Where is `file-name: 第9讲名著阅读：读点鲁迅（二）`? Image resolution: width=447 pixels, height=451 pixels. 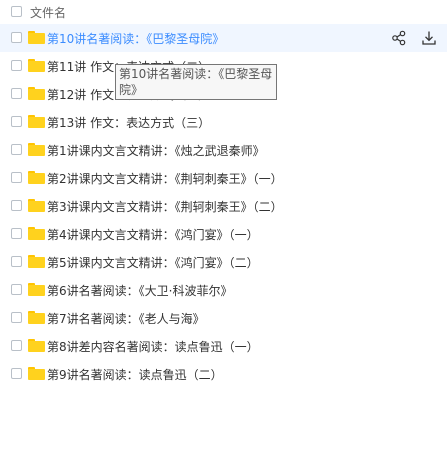
file-name: 第9讲名著阅读：读点鲁迅（二） is located at coordinates (135, 374).